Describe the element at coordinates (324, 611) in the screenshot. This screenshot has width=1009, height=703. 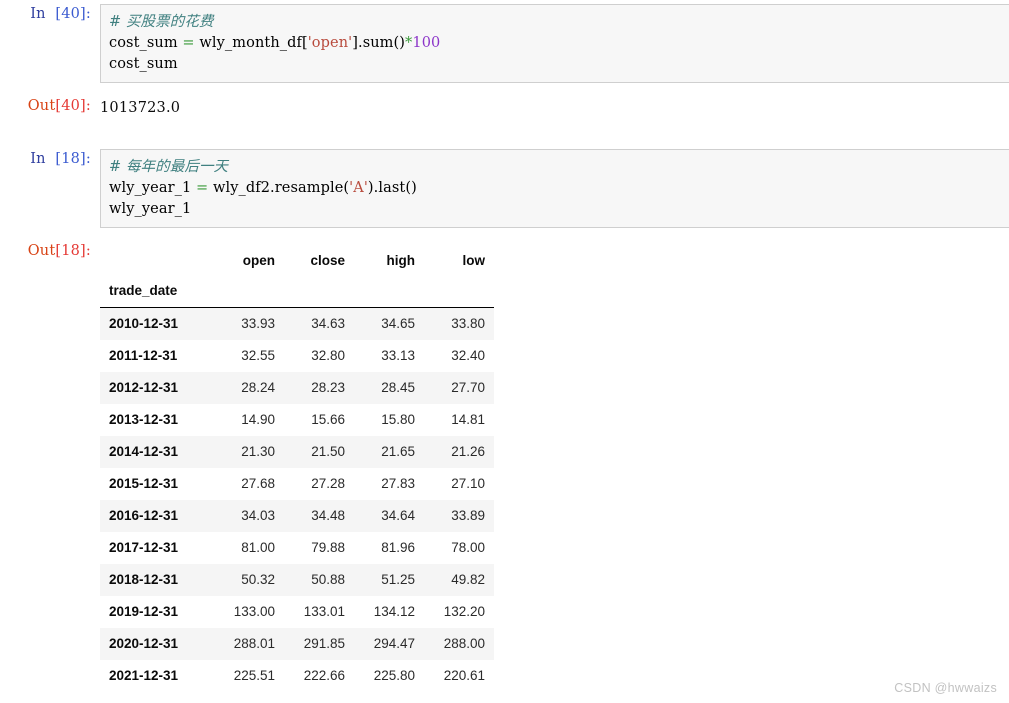
I see `dataframe-cell: 133.01` at that location.